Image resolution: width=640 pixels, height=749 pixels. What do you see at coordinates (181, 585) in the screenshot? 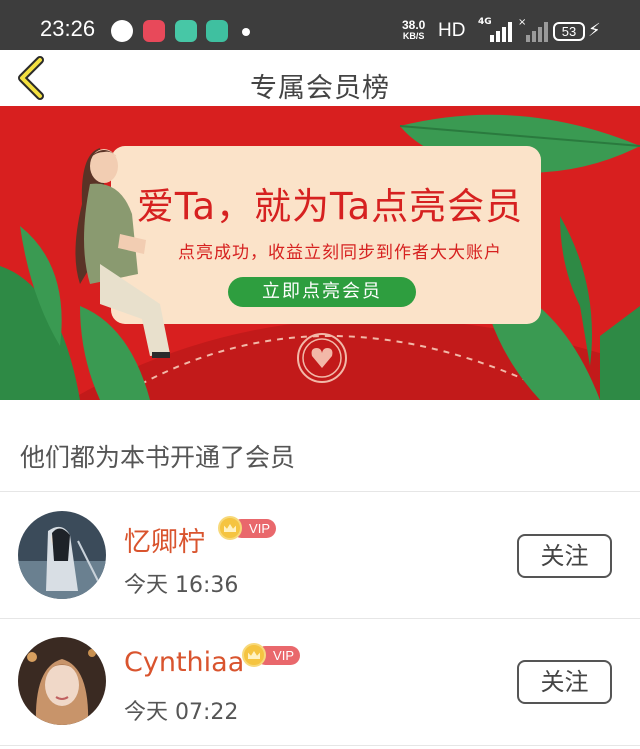
I see `member-time: 今天 16:36` at bounding box center [181, 585].